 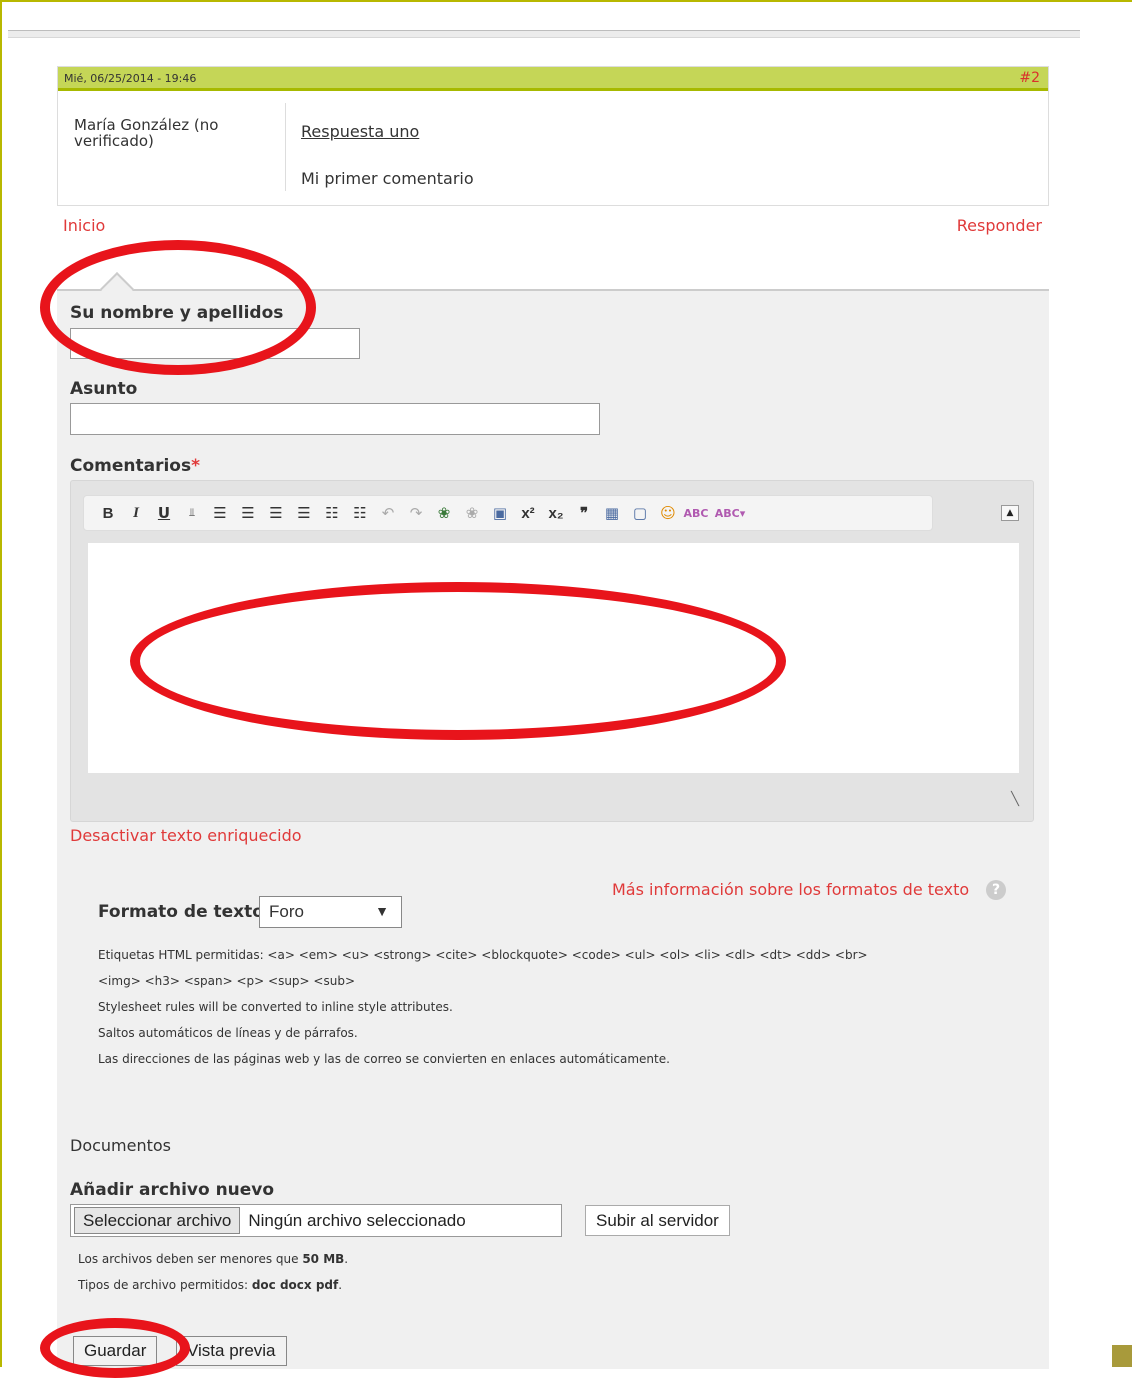 What do you see at coordinates (360, 131) in the screenshot?
I see `comment-subject-link: Respuesta uno` at bounding box center [360, 131].